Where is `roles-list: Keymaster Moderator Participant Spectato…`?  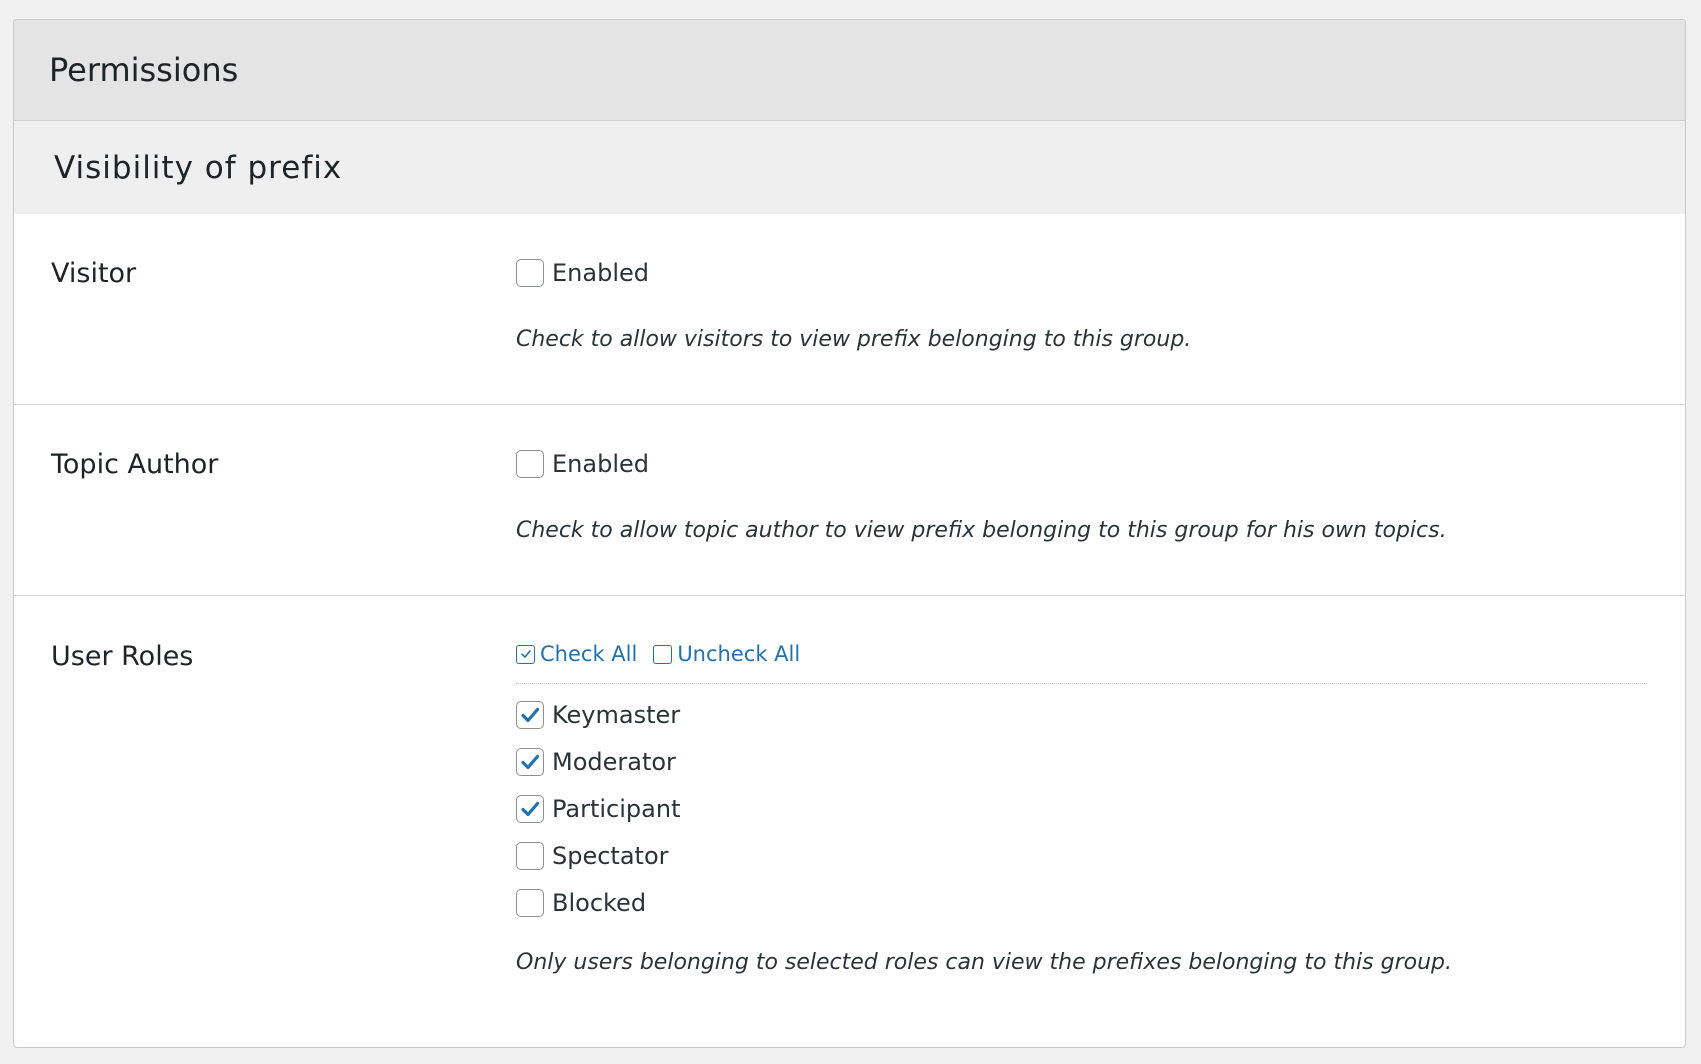
roles-list: Keymaster Moderator Participant Spectato… is located at coordinates (1081, 809).